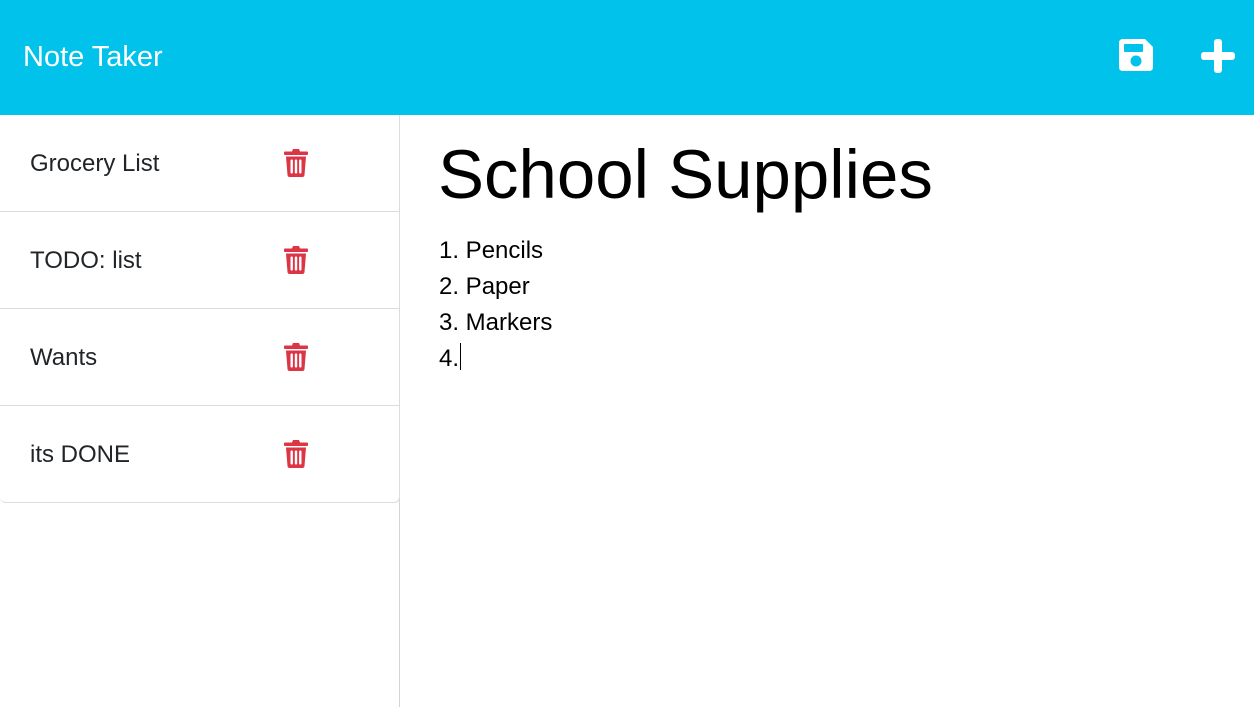  Describe the element at coordinates (93, 57) in the screenshot. I see `app-brand: Note Taker` at that location.